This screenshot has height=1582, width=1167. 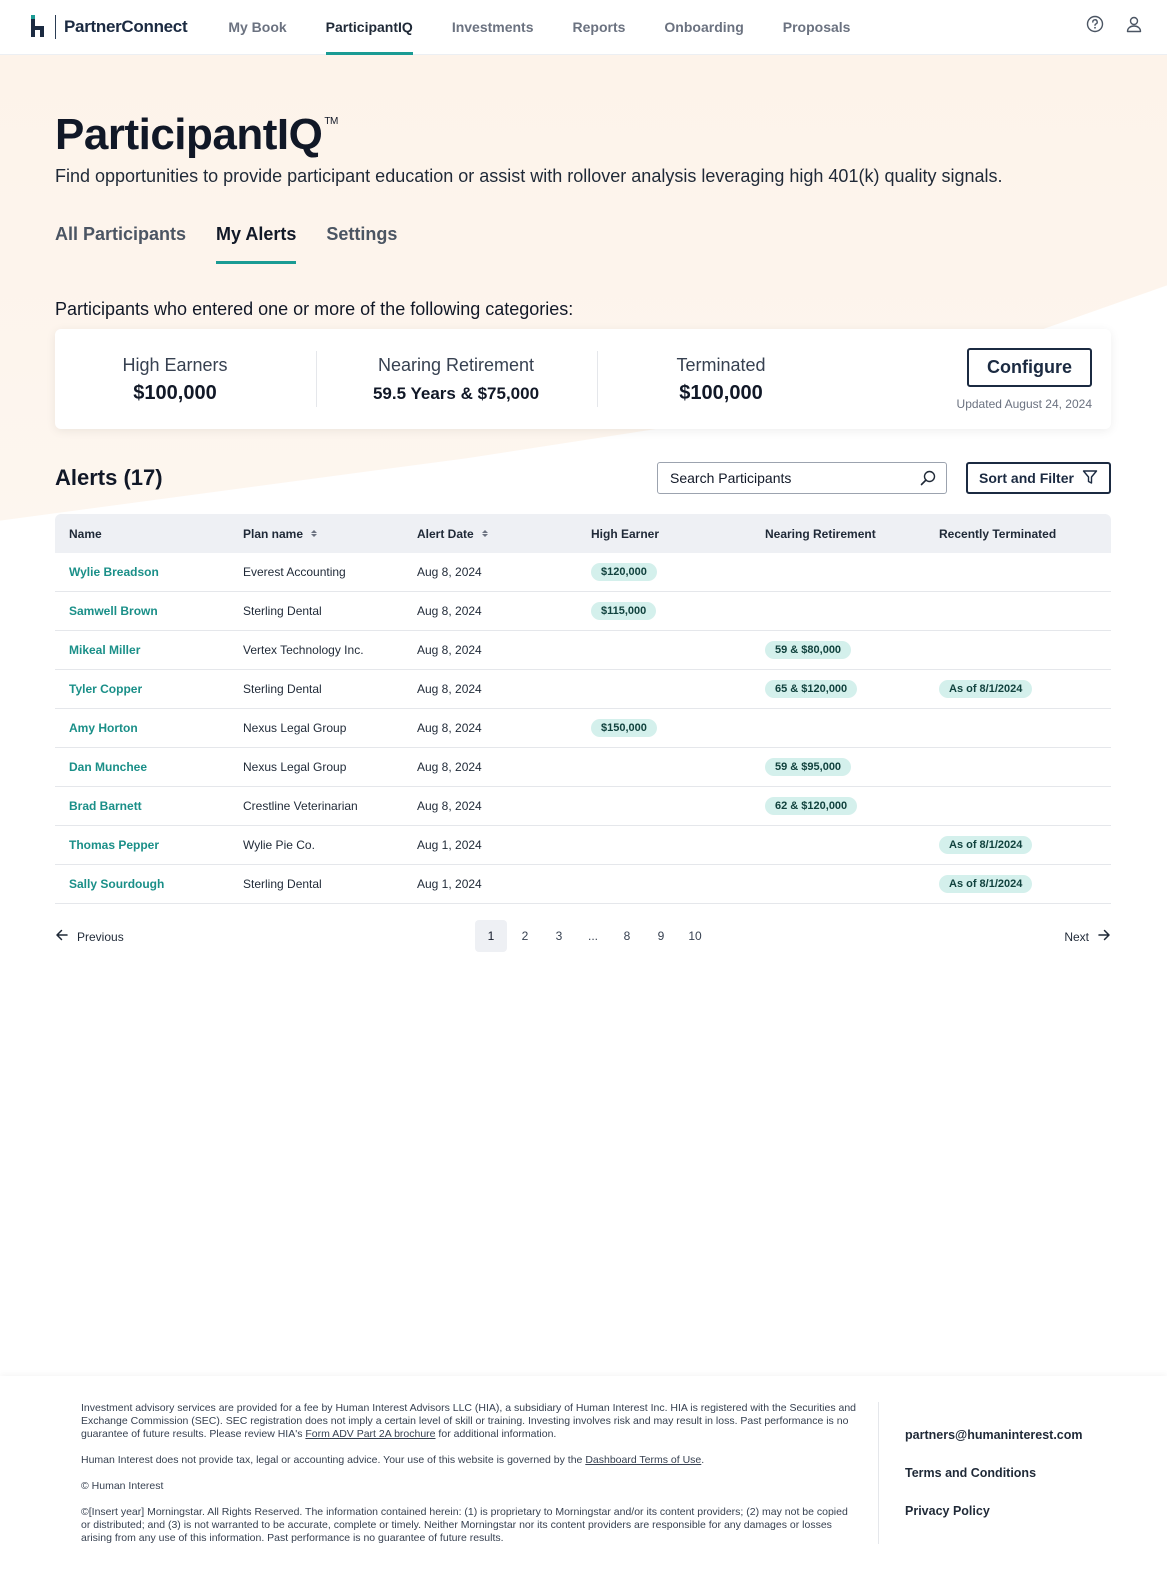 I want to click on search-participants, so click(x=802, y=478).